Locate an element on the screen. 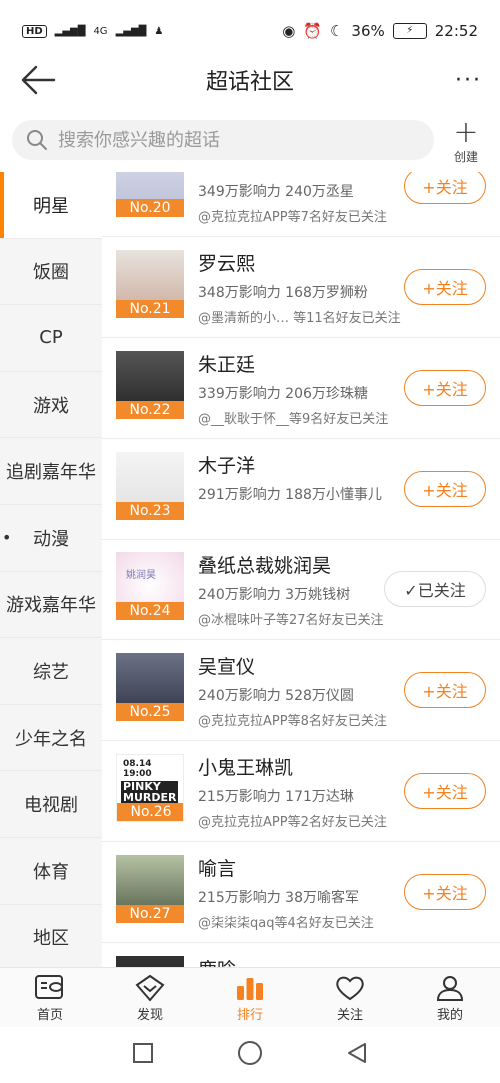  category-label: 电视剧 is located at coordinates (51, 806).